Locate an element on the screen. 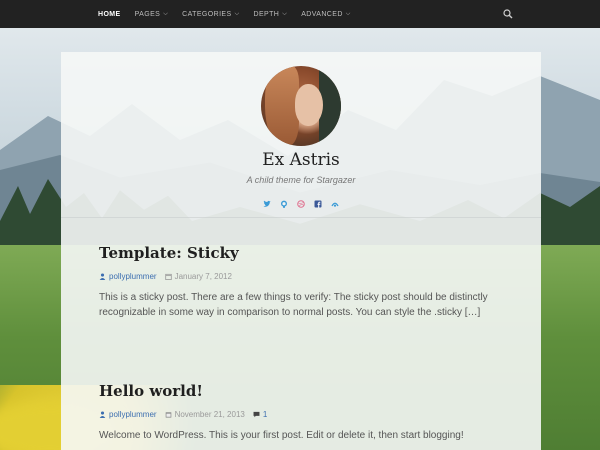 The image size is (600, 450). post-date: November 21, 2013 is located at coordinates (210, 414).